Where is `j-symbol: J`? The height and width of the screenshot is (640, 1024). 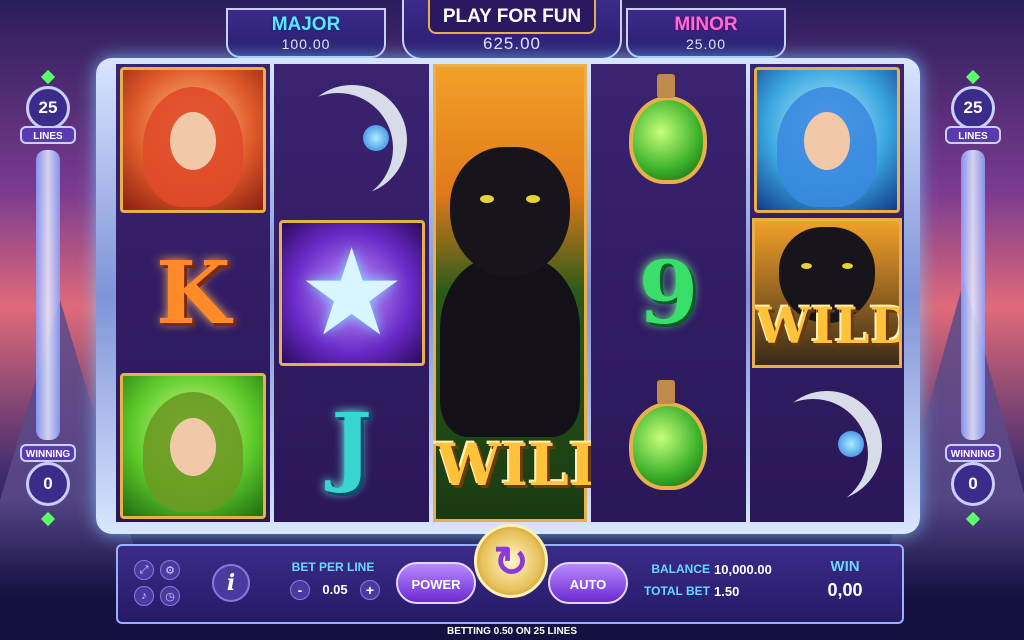 j-symbol: J is located at coordinates (351, 446).